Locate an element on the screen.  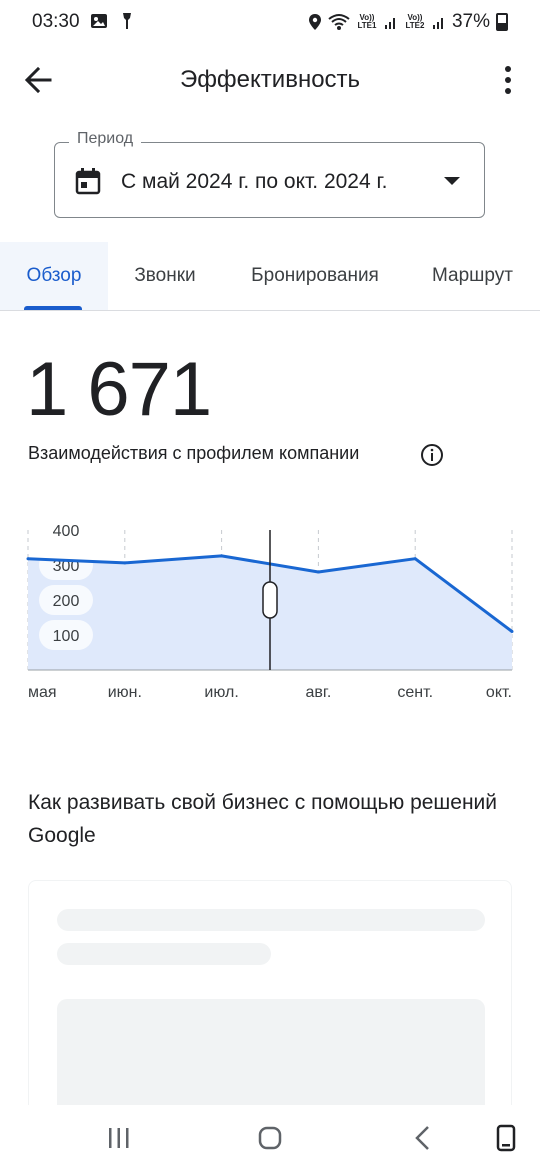
tab-label: Обзор is located at coordinates (54, 275).